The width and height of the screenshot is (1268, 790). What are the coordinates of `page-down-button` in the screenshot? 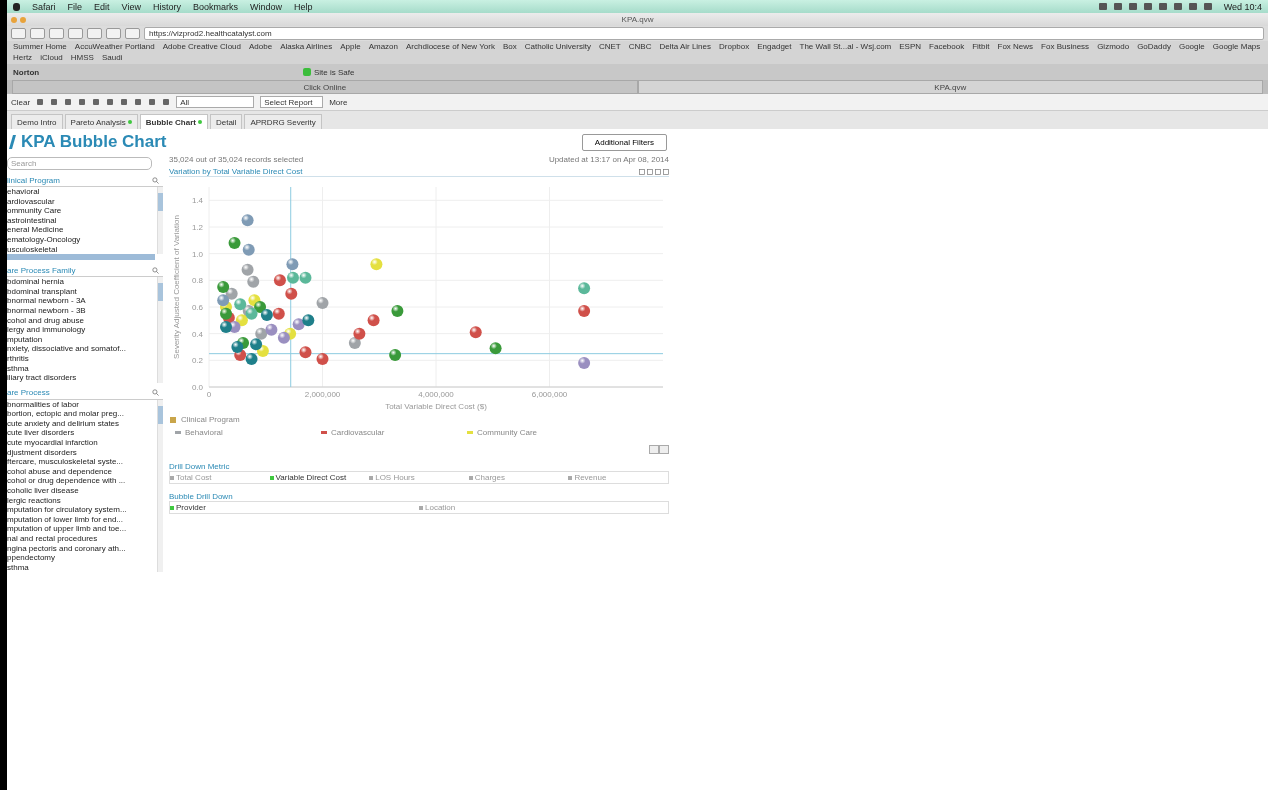 It's located at (664, 449).